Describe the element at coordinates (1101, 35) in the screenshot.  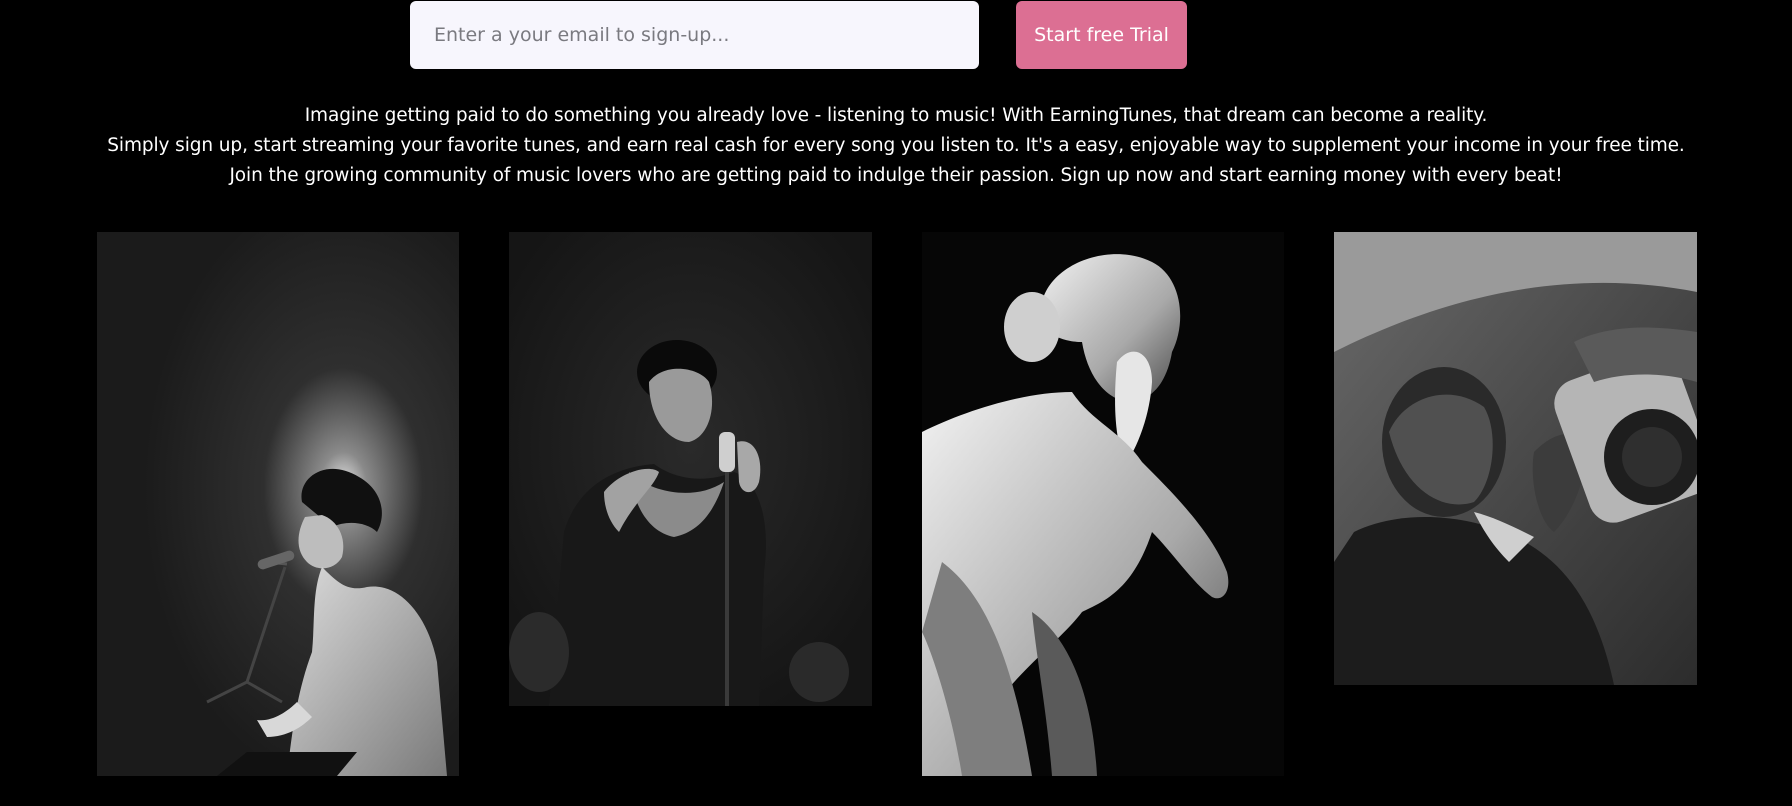
I see `start-free-trial-button: Start free Trial` at that location.